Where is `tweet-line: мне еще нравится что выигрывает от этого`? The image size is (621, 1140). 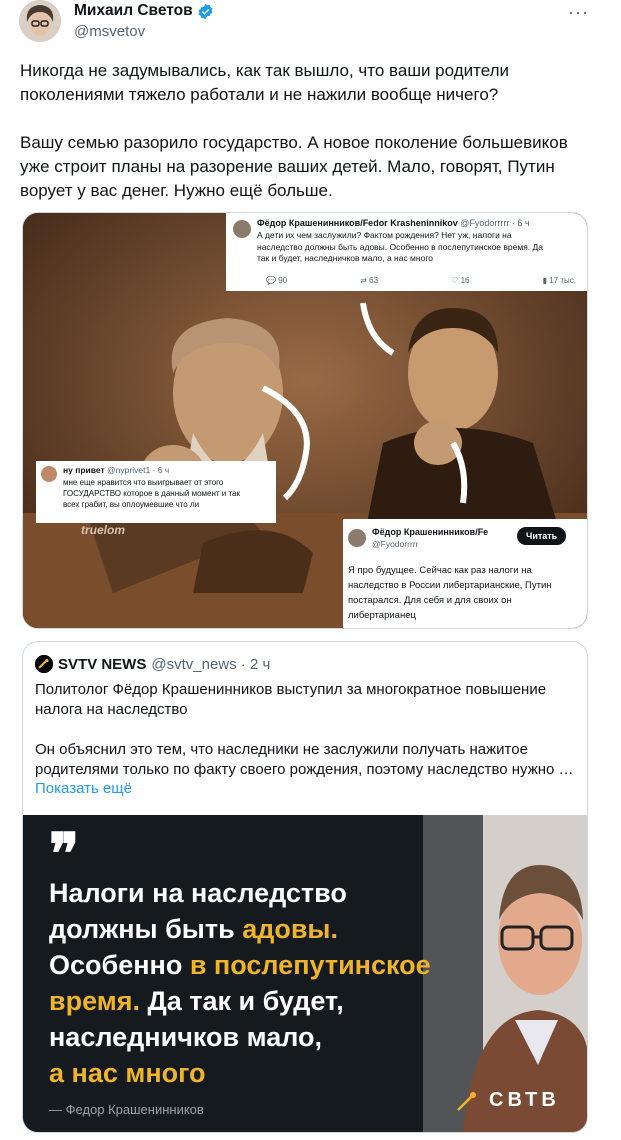
tweet-line: мне еще нравится что выигрывает от этого is located at coordinates (143, 482).